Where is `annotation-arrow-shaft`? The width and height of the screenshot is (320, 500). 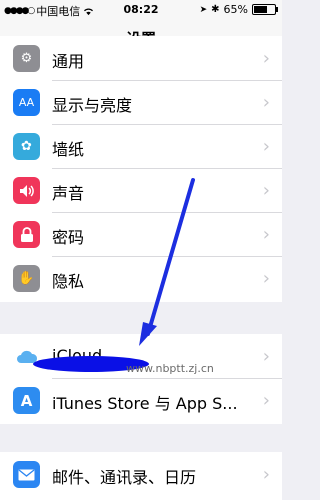 annotation-arrow-shaft is located at coordinates (170, 257).